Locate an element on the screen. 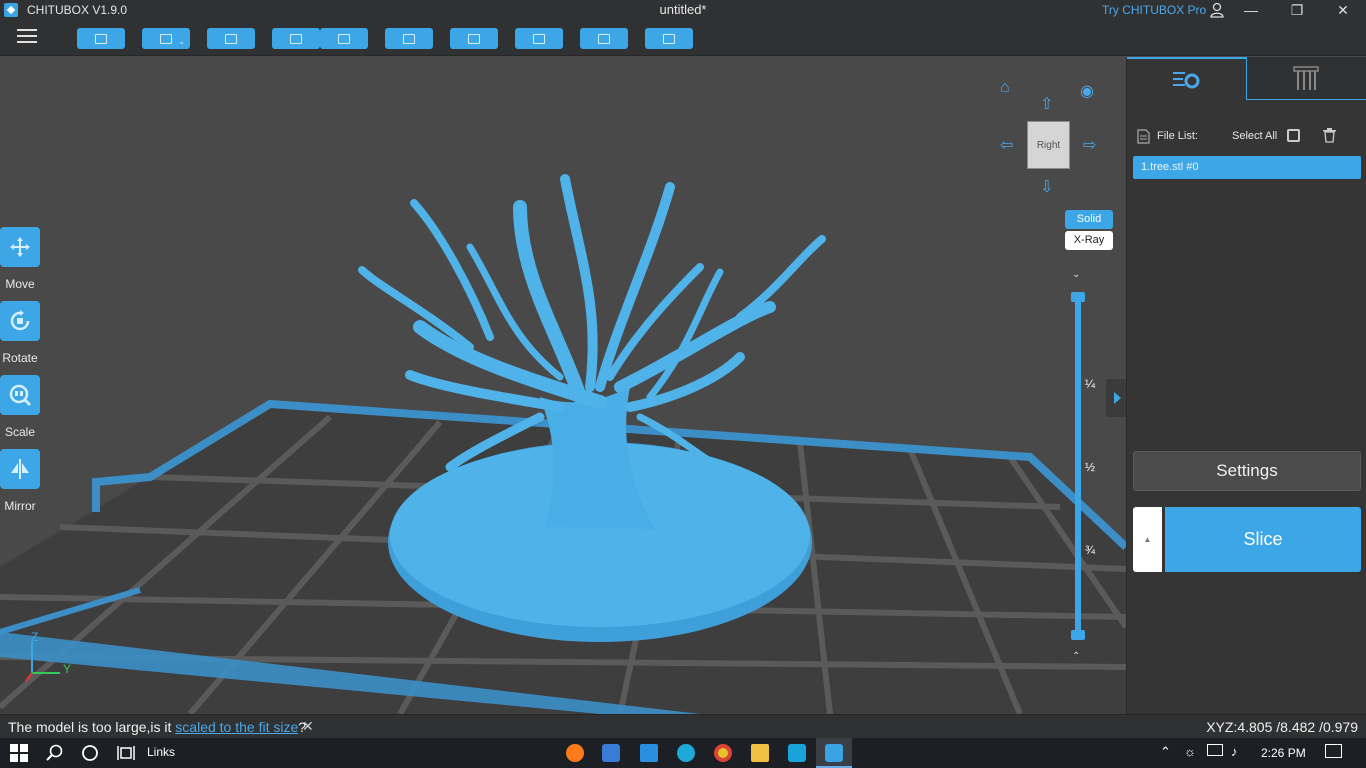 The width and height of the screenshot is (1366, 768). view-cube: Right is located at coordinates (1048, 145).